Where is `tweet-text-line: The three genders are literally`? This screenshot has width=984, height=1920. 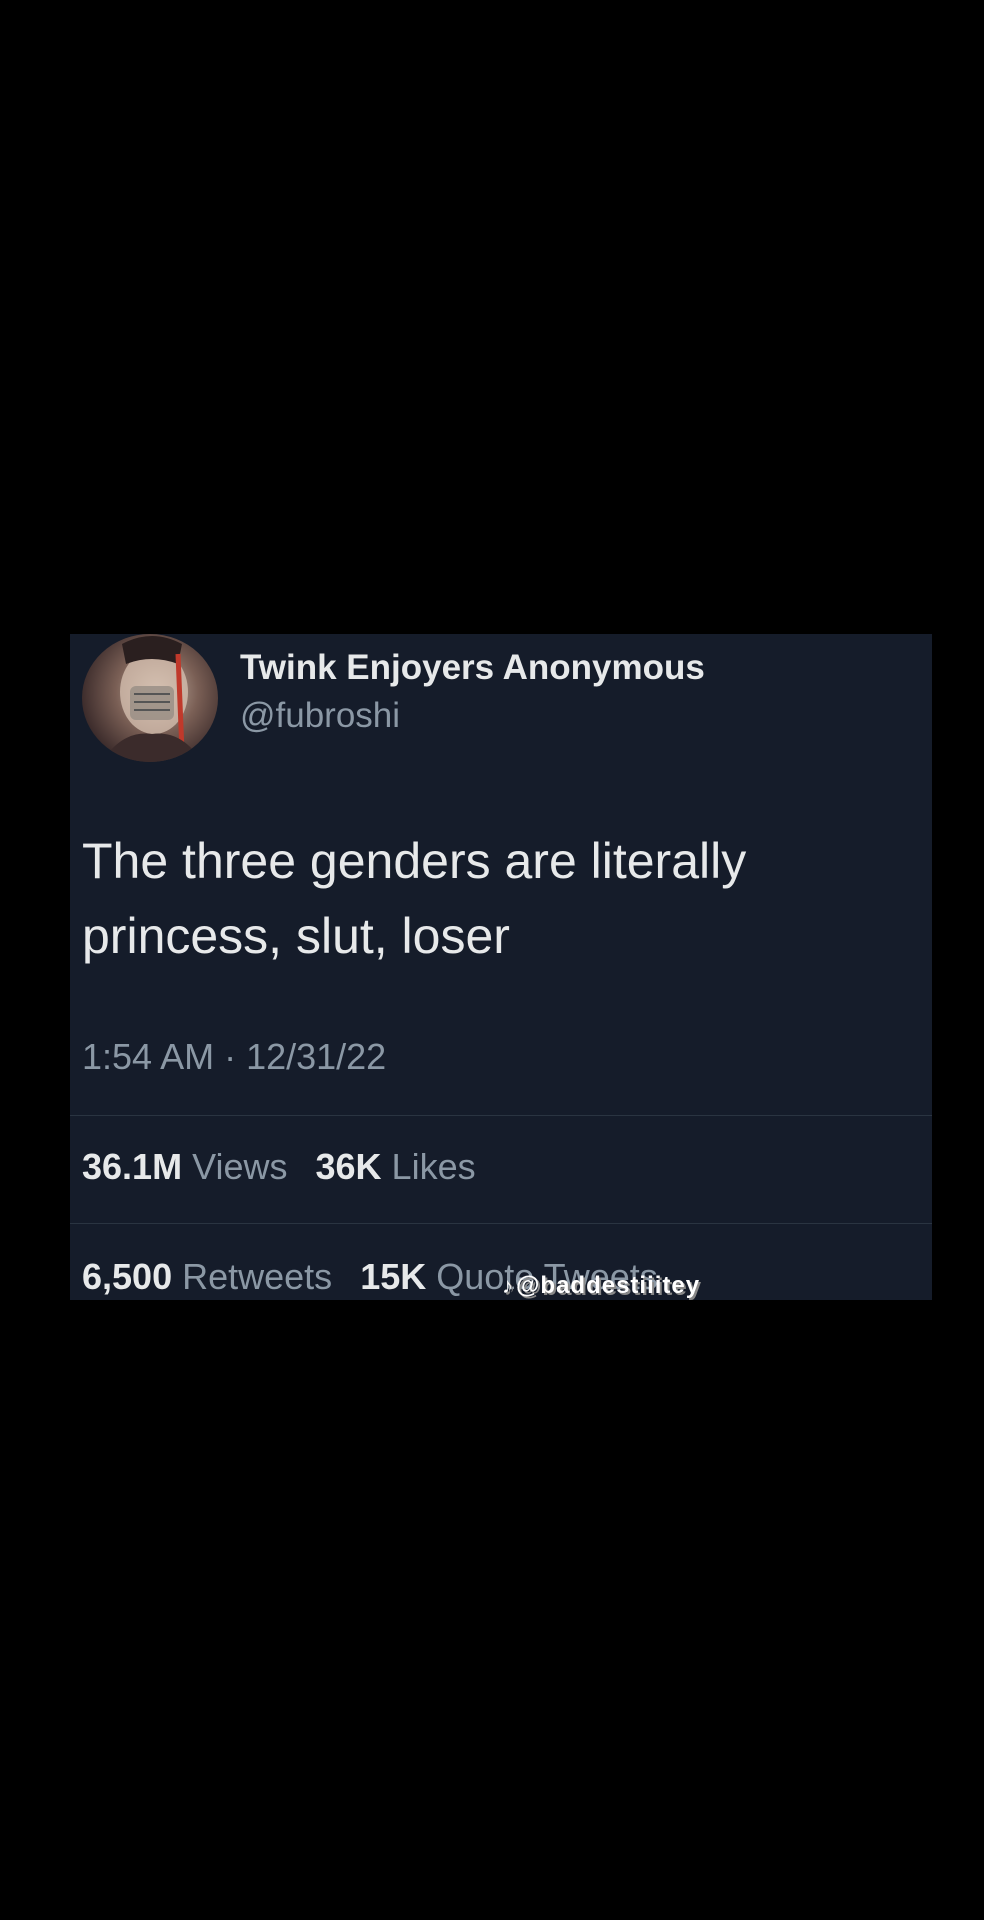 tweet-text-line: The three genders are literally is located at coordinates (414, 861).